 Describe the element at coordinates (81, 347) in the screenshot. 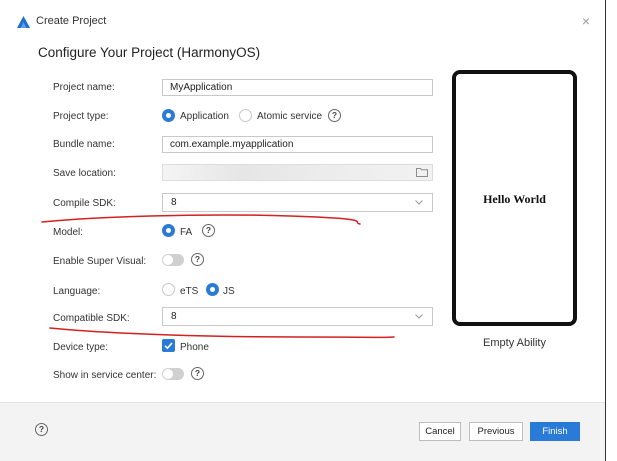

I see `device-type-label: Device type:` at that location.